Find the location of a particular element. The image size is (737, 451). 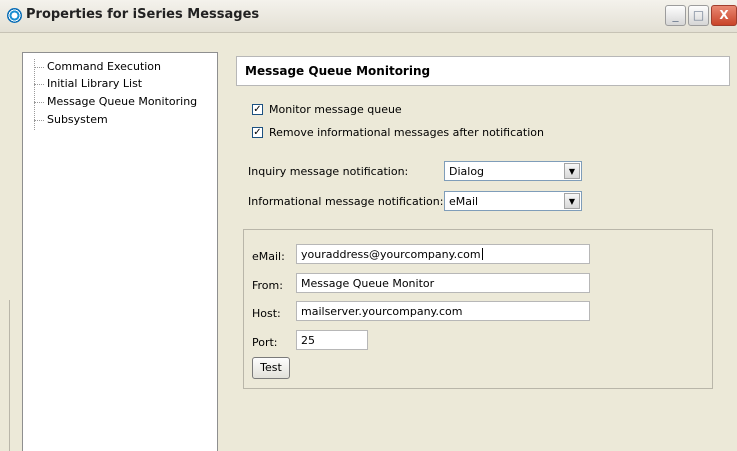

tree-item-subsystem: Subsystem is located at coordinates (71, 120).